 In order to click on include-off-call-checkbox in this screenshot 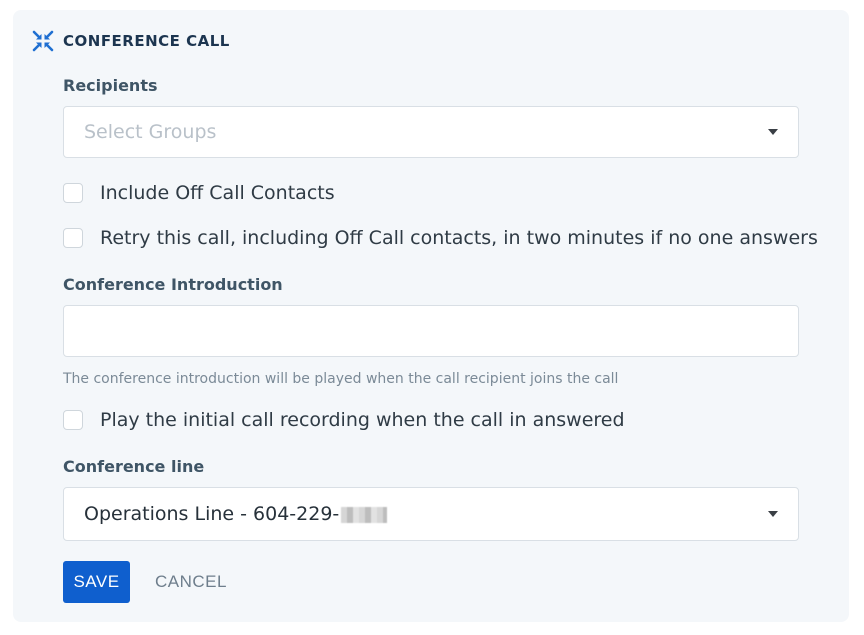, I will do `click(73, 193)`.